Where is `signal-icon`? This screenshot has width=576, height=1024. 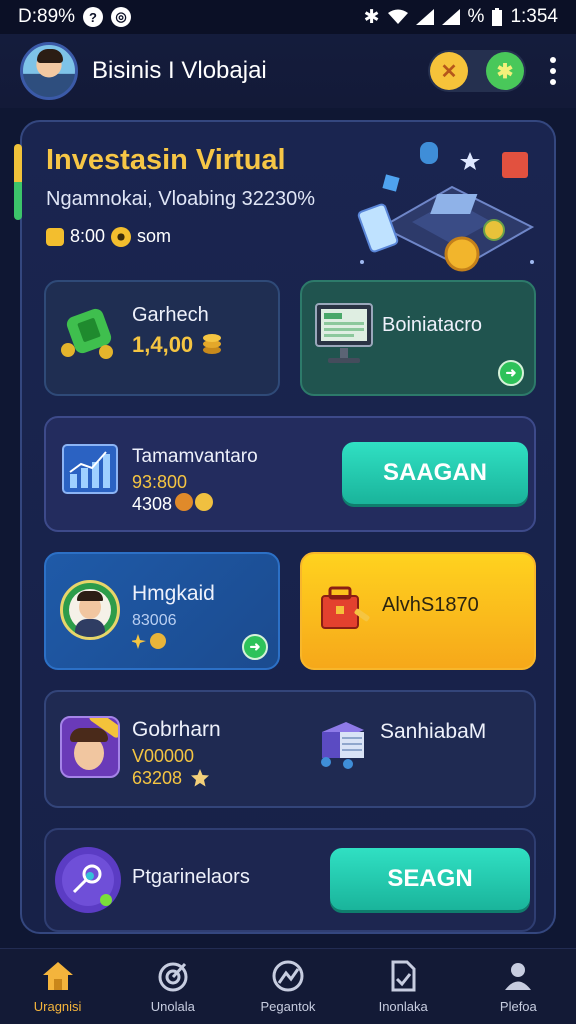 signal-icon is located at coordinates (424, 17).